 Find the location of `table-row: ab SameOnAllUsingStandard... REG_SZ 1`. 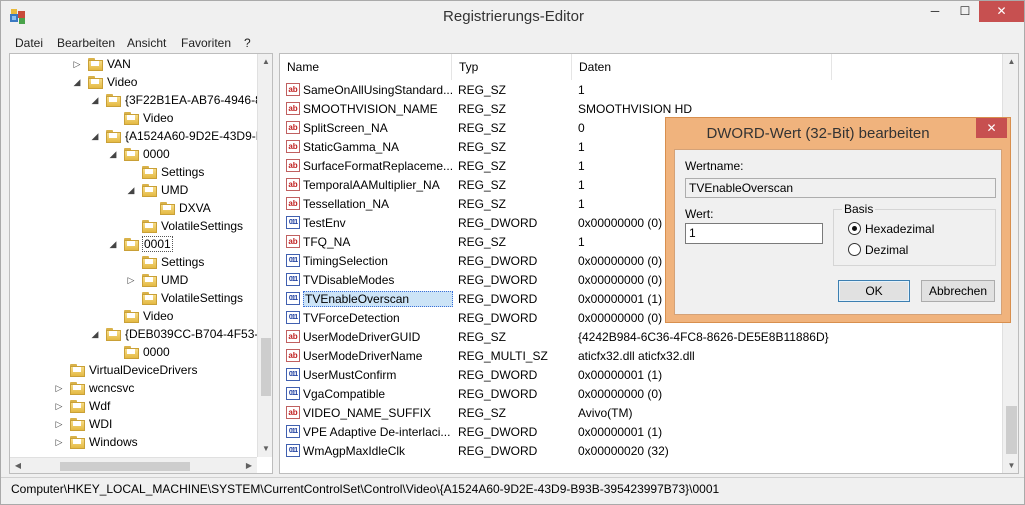

table-row: ab SameOnAllUsingStandard... REG_SZ 1 is located at coordinates (640, 89).